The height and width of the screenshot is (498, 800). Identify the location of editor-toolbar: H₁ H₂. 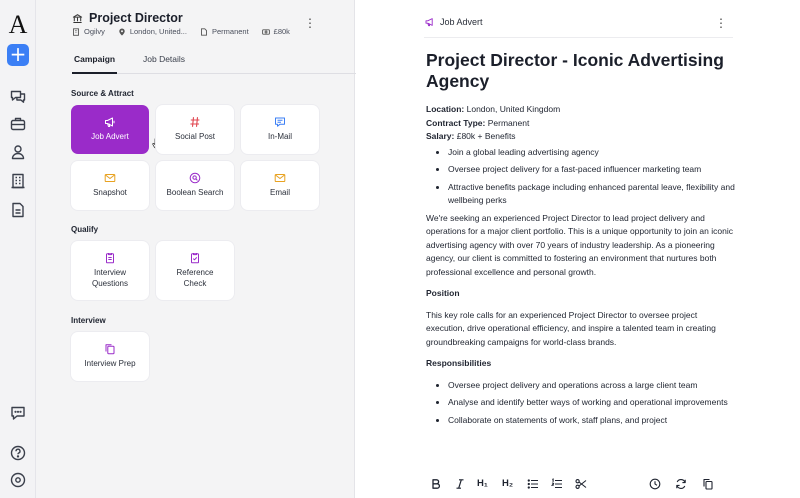
(578, 484).